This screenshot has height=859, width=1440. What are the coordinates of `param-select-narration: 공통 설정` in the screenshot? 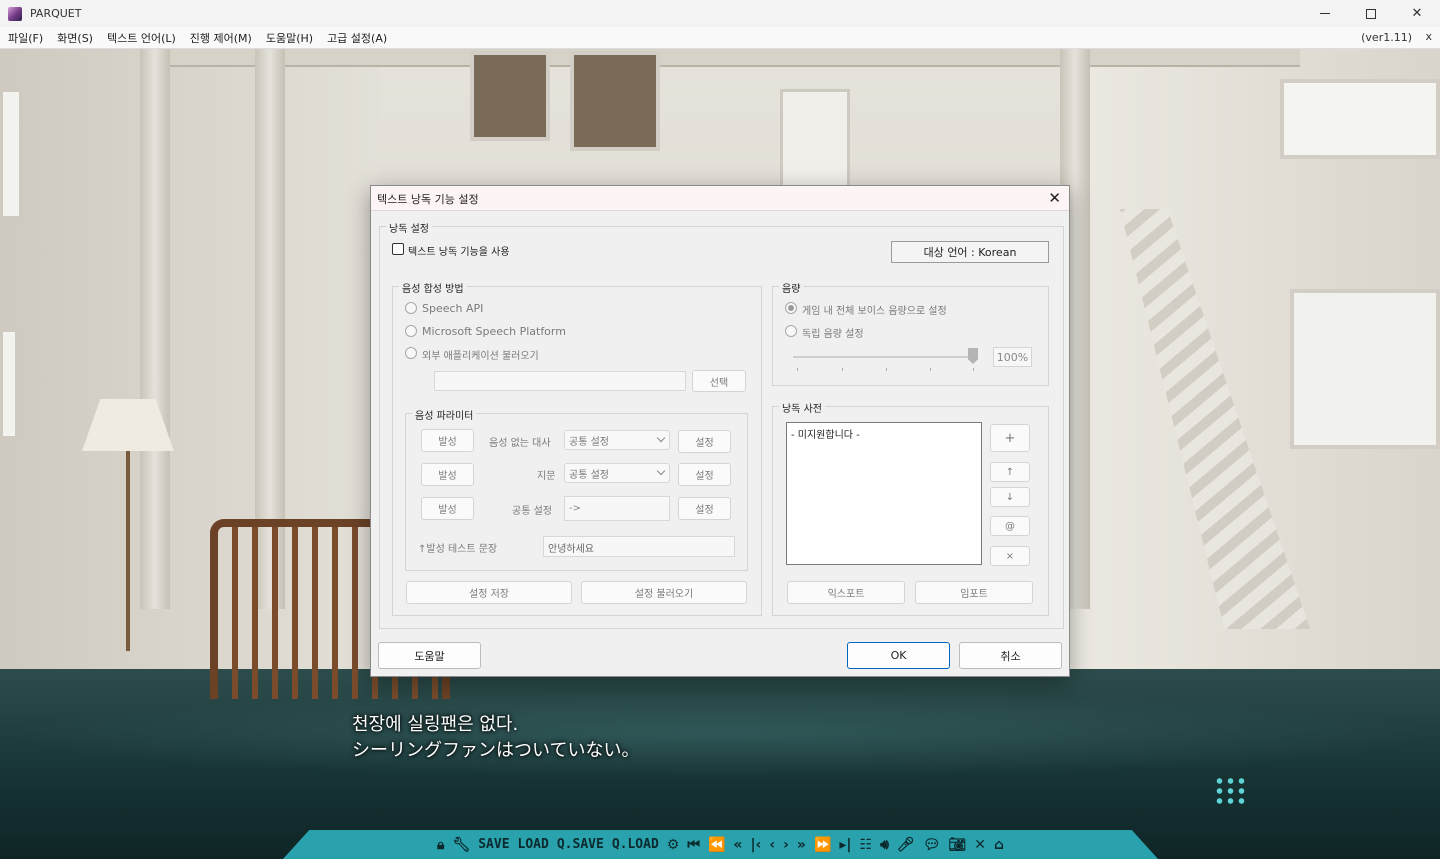 It's located at (617, 473).